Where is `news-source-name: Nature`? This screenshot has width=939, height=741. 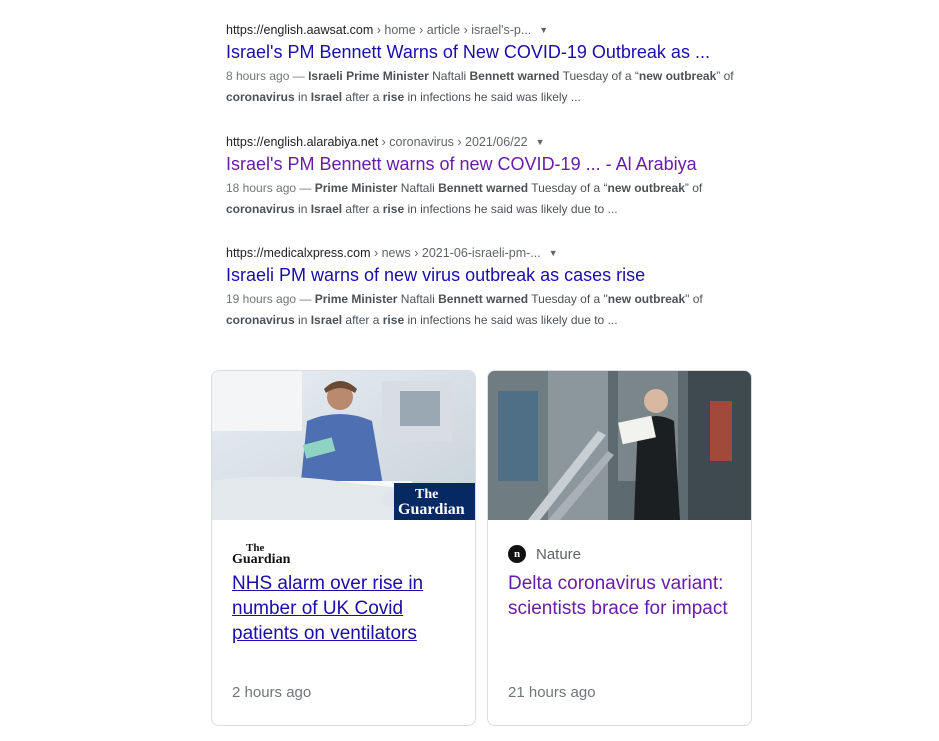
news-source-name: Nature is located at coordinates (559, 554).